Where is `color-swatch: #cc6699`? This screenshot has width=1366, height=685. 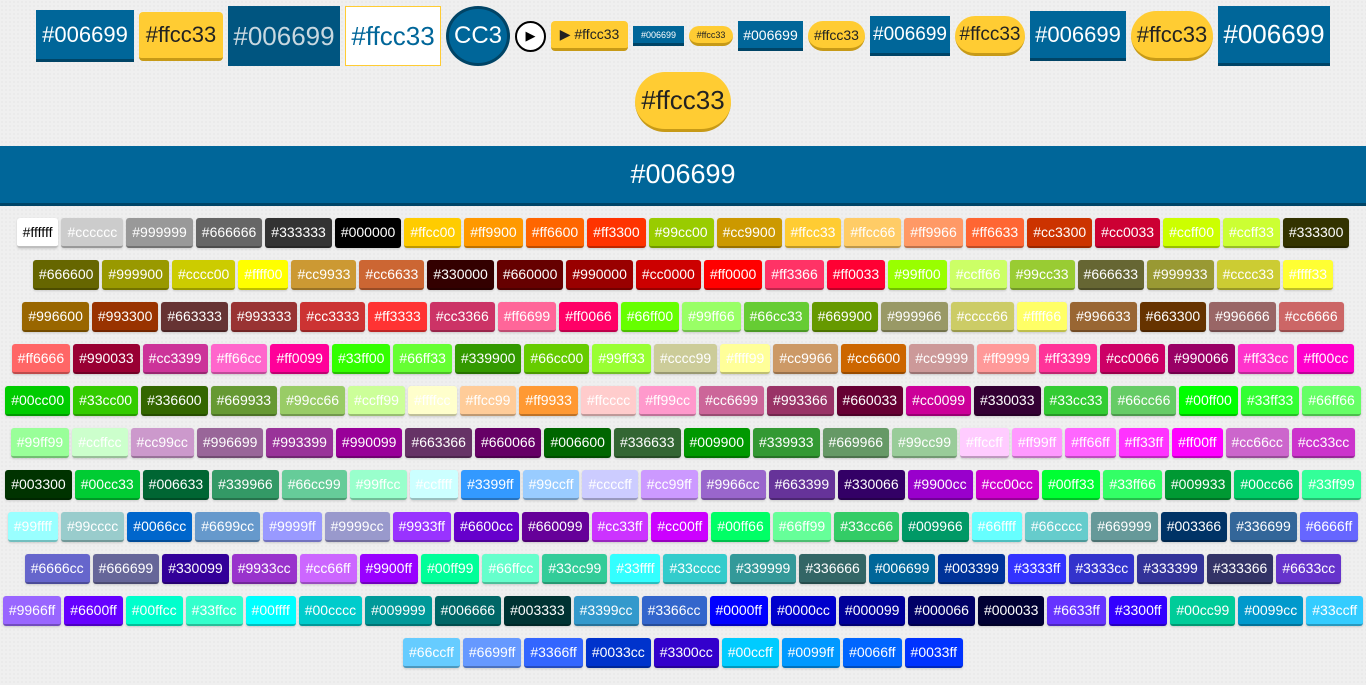 color-swatch: #cc6699 is located at coordinates (732, 401).